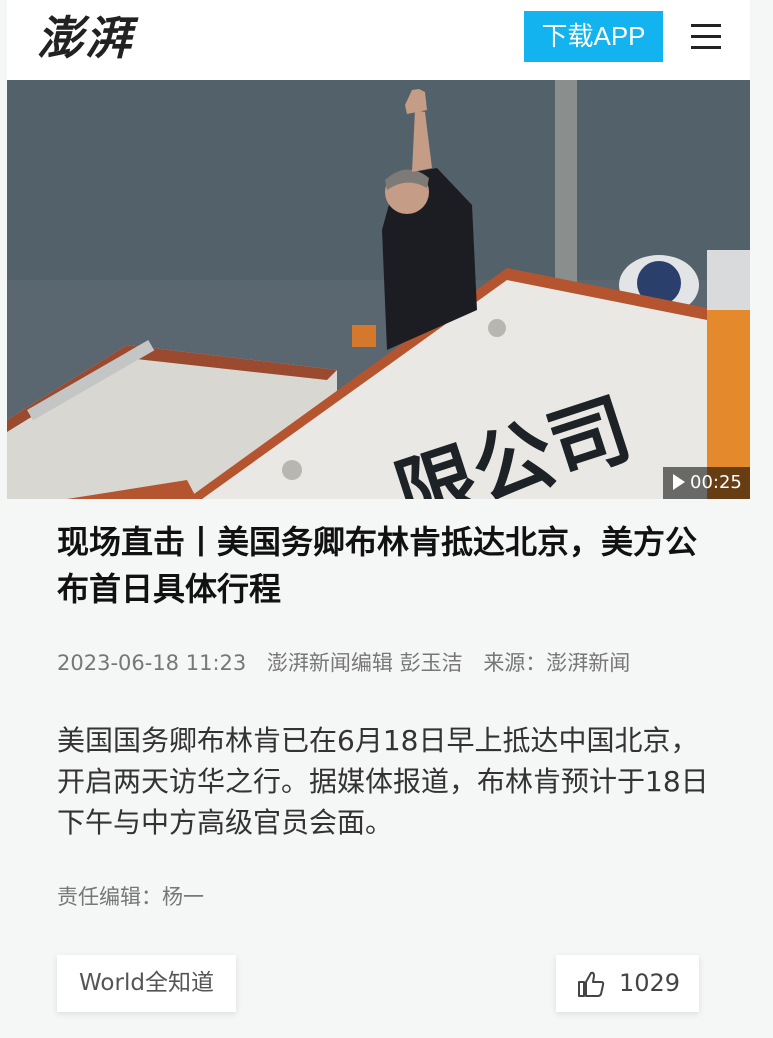 The width and height of the screenshot is (773, 1038). Describe the element at coordinates (364, 663) in the screenshot. I see `article-editor: 澎湃新闻编辑 彭玉洁` at that location.